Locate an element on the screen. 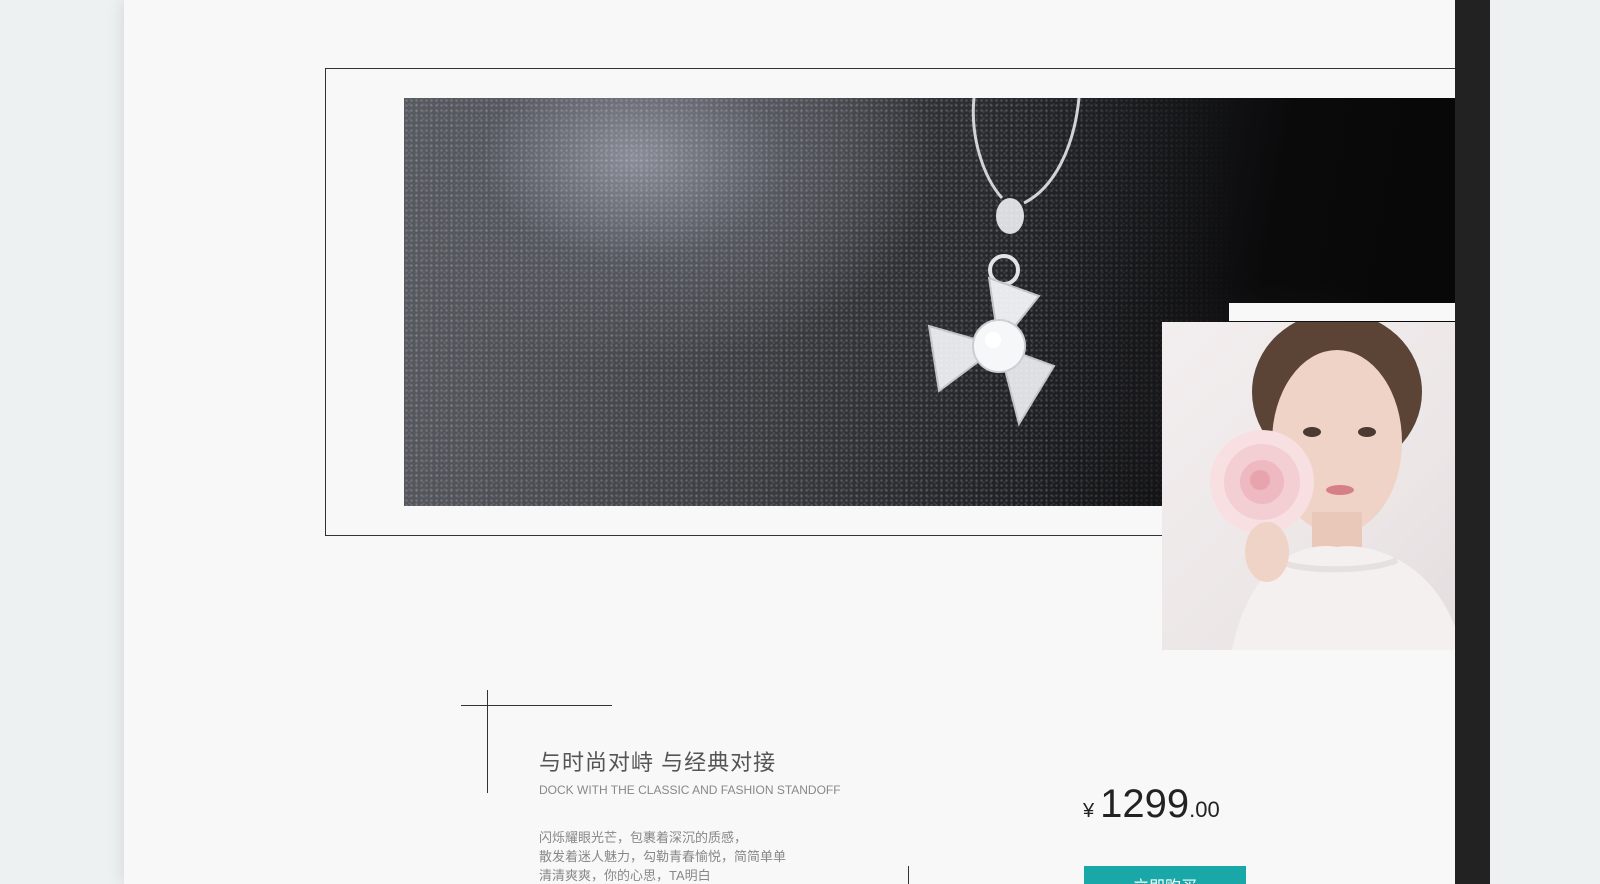 Image resolution: width=1600 pixels, height=884 pixels. price-decimal: .00 is located at coordinates (1204, 809).